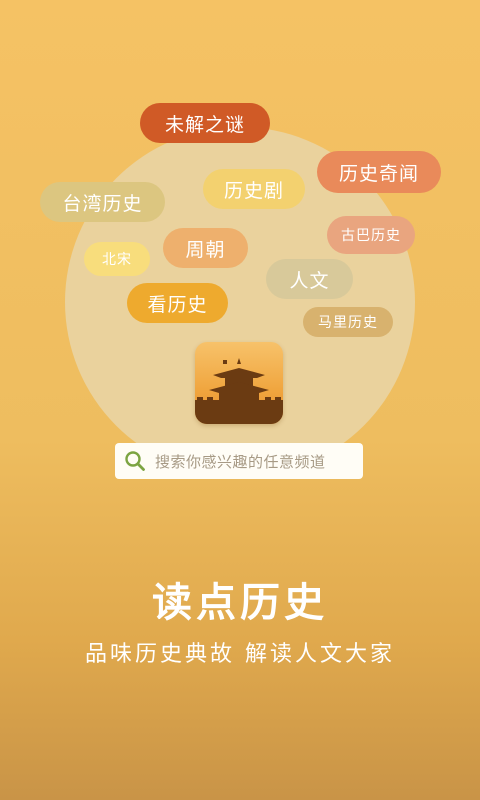 The height and width of the screenshot is (800, 480). Describe the element at coordinates (135, 461) in the screenshot. I see `search-icon` at that location.